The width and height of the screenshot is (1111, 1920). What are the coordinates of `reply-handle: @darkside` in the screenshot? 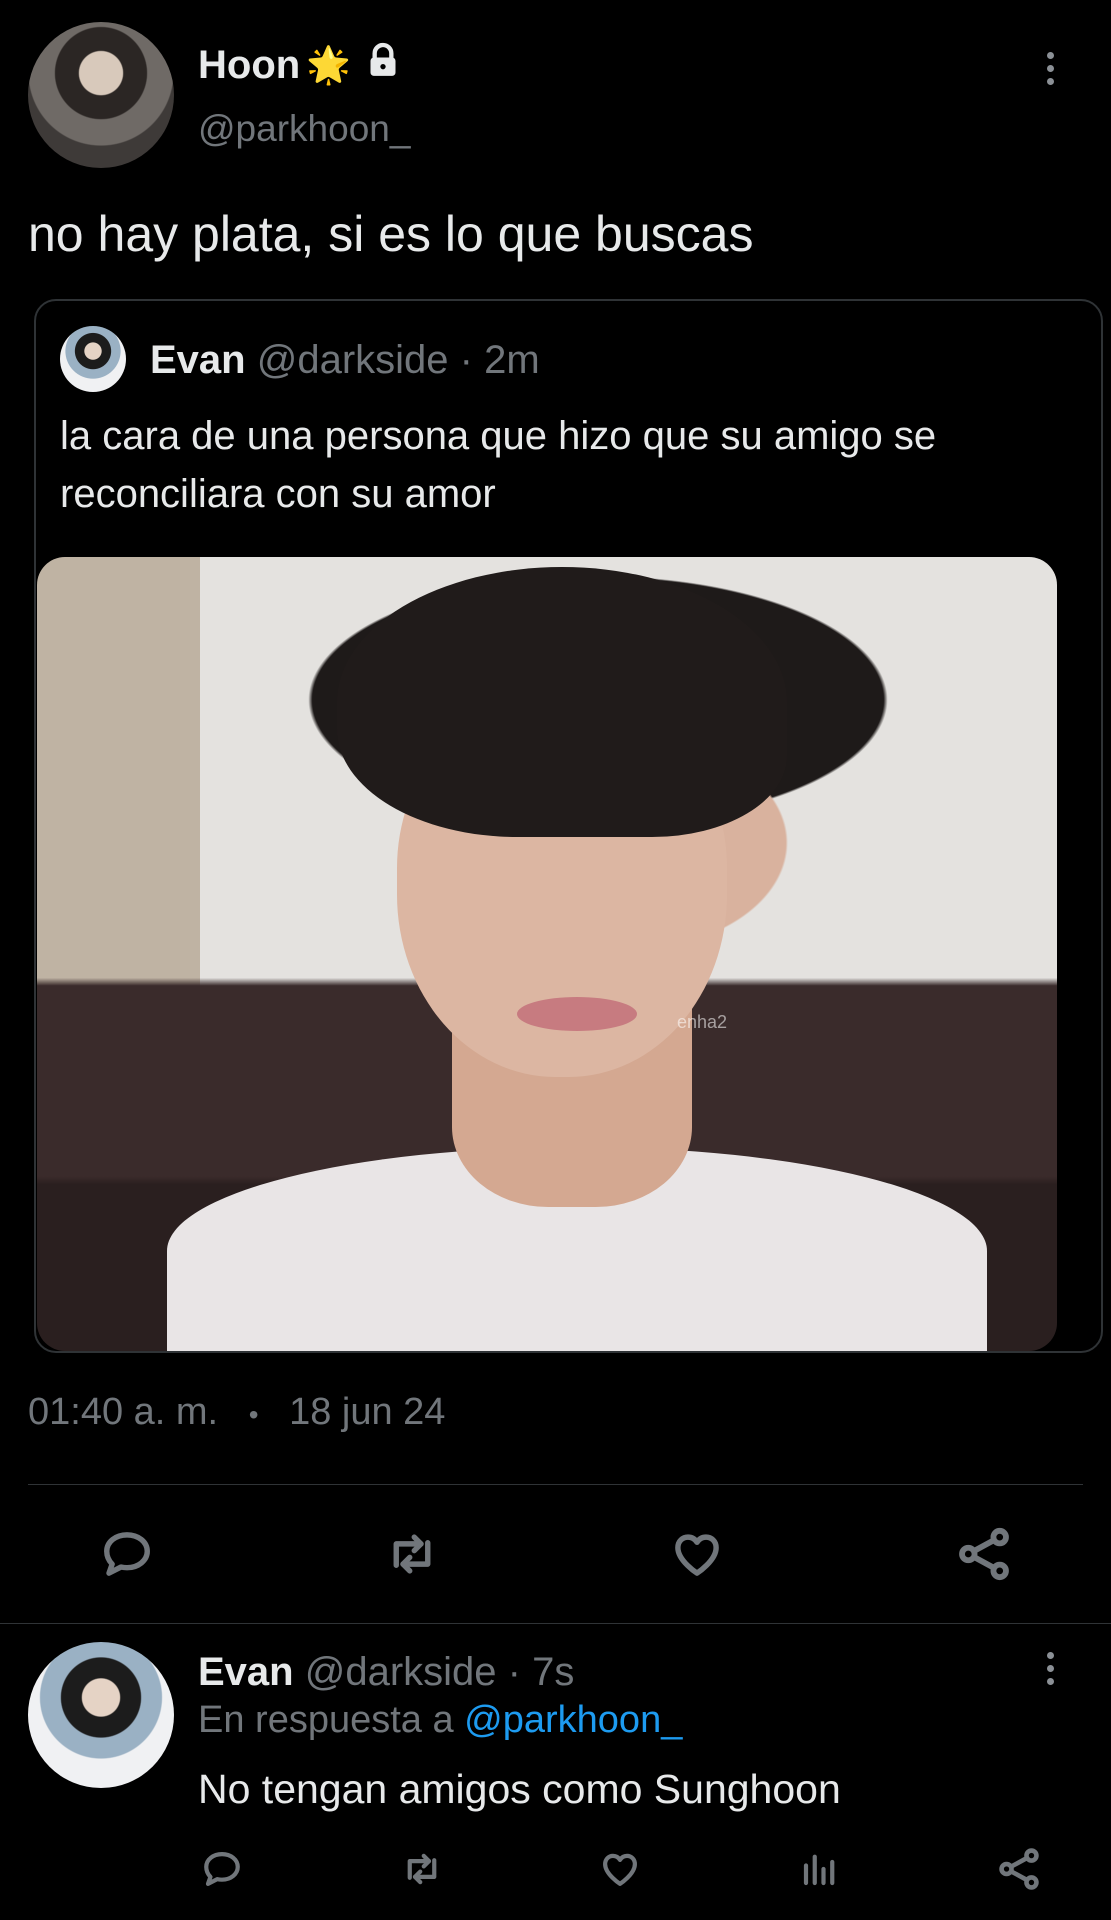 It's located at (401, 1672).